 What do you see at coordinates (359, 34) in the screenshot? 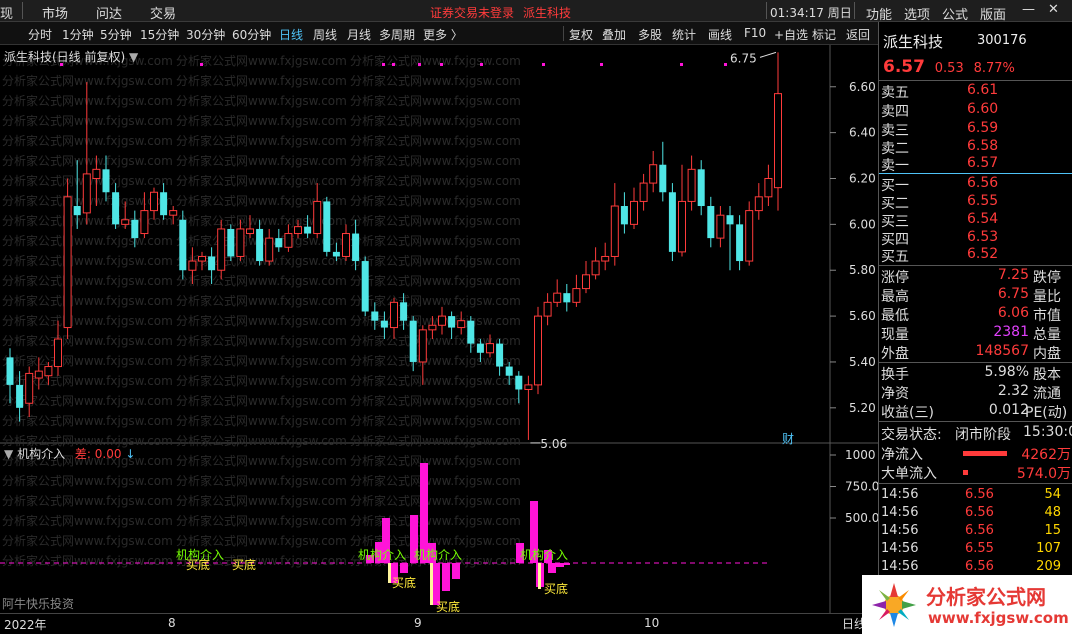
I see `period-monthly: 月线` at bounding box center [359, 34].